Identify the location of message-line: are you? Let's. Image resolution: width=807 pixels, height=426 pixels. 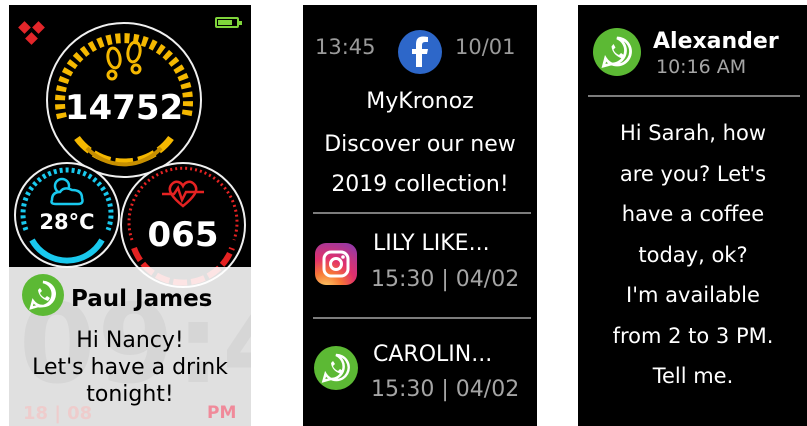
(693, 173).